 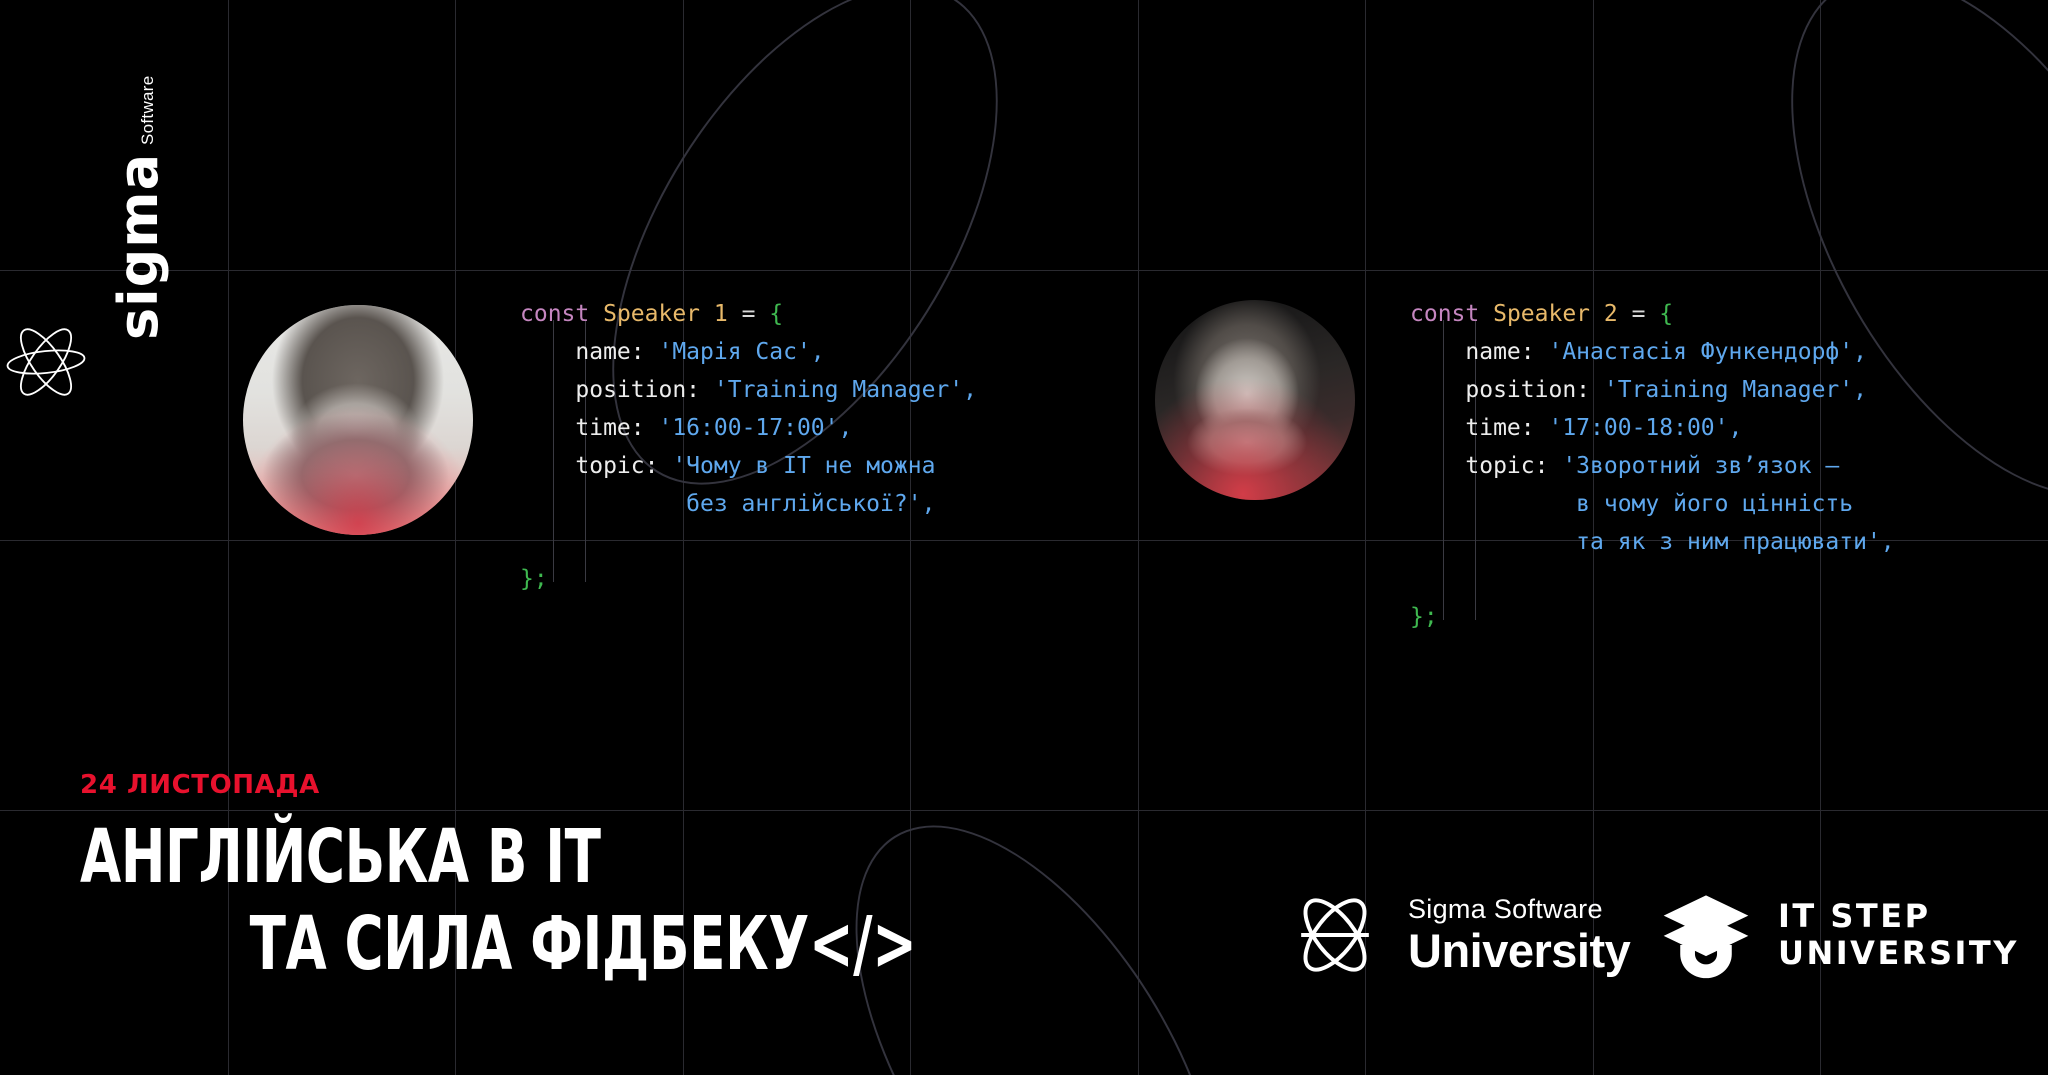 I want to click on it-step-text: IT STEP UNIVERSITY, so click(x=1898, y=934).